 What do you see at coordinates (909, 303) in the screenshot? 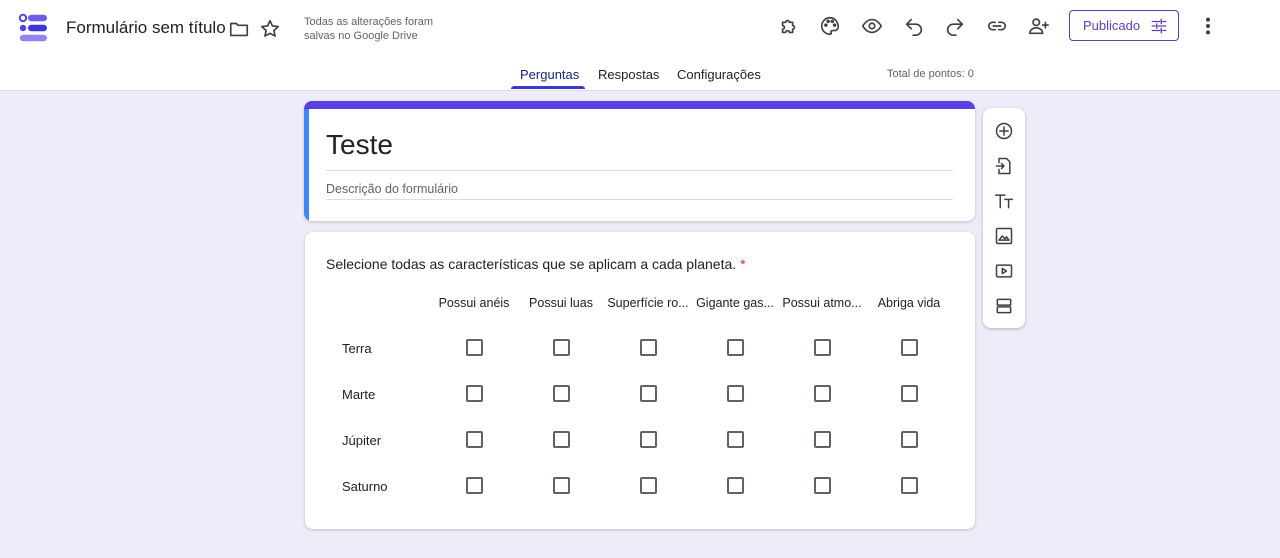
I see `grid-column-header: Abriga vida` at bounding box center [909, 303].